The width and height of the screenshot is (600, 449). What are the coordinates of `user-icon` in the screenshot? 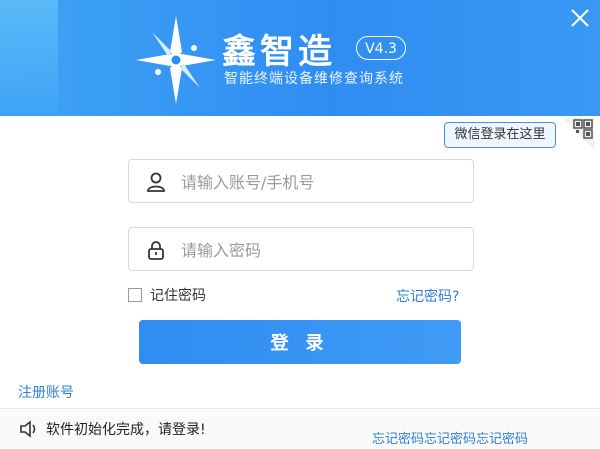 It's located at (156, 182).